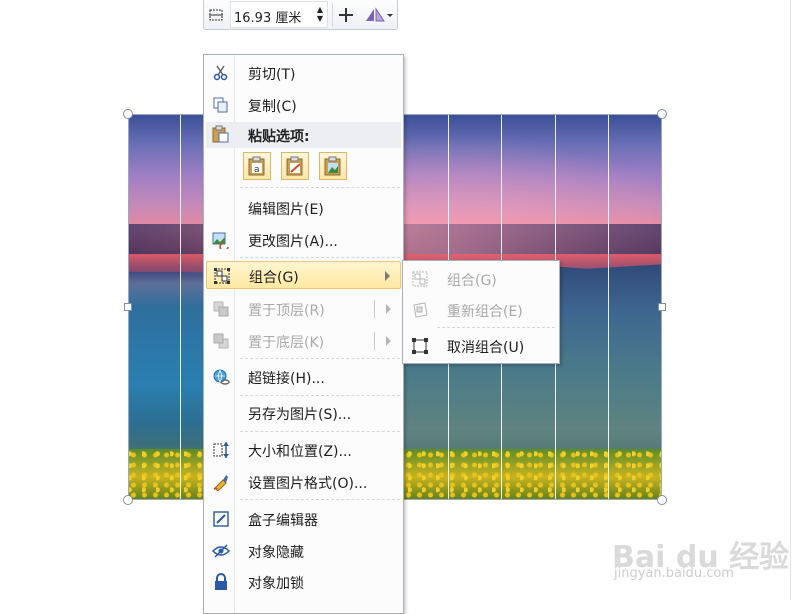 Image resolution: width=800 pixels, height=614 pixels. I want to click on menu-item-lock-object: 对象加锁, so click(303, 582).